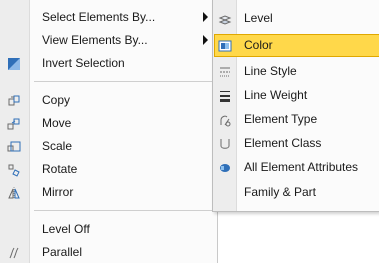 The width and height of the screenshot is (379, 264). I want to click on menu-item-label: Level Off, so click(66, 229).